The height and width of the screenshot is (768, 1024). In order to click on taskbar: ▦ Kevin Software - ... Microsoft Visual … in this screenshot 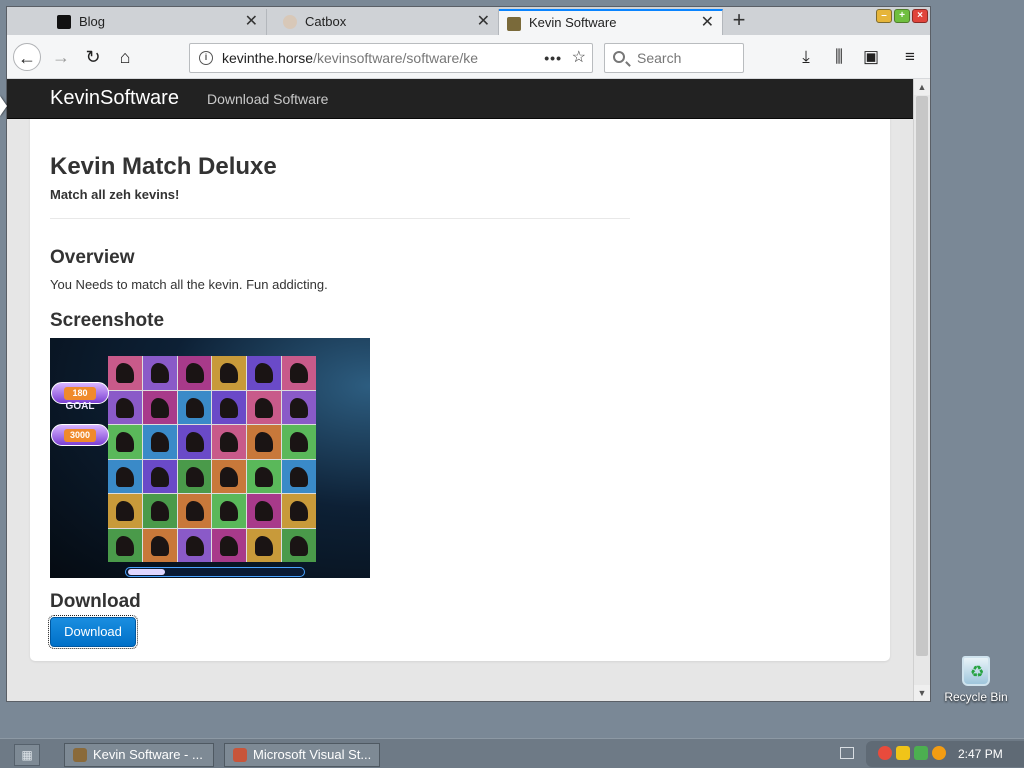, I will do `click(512, 753)`.